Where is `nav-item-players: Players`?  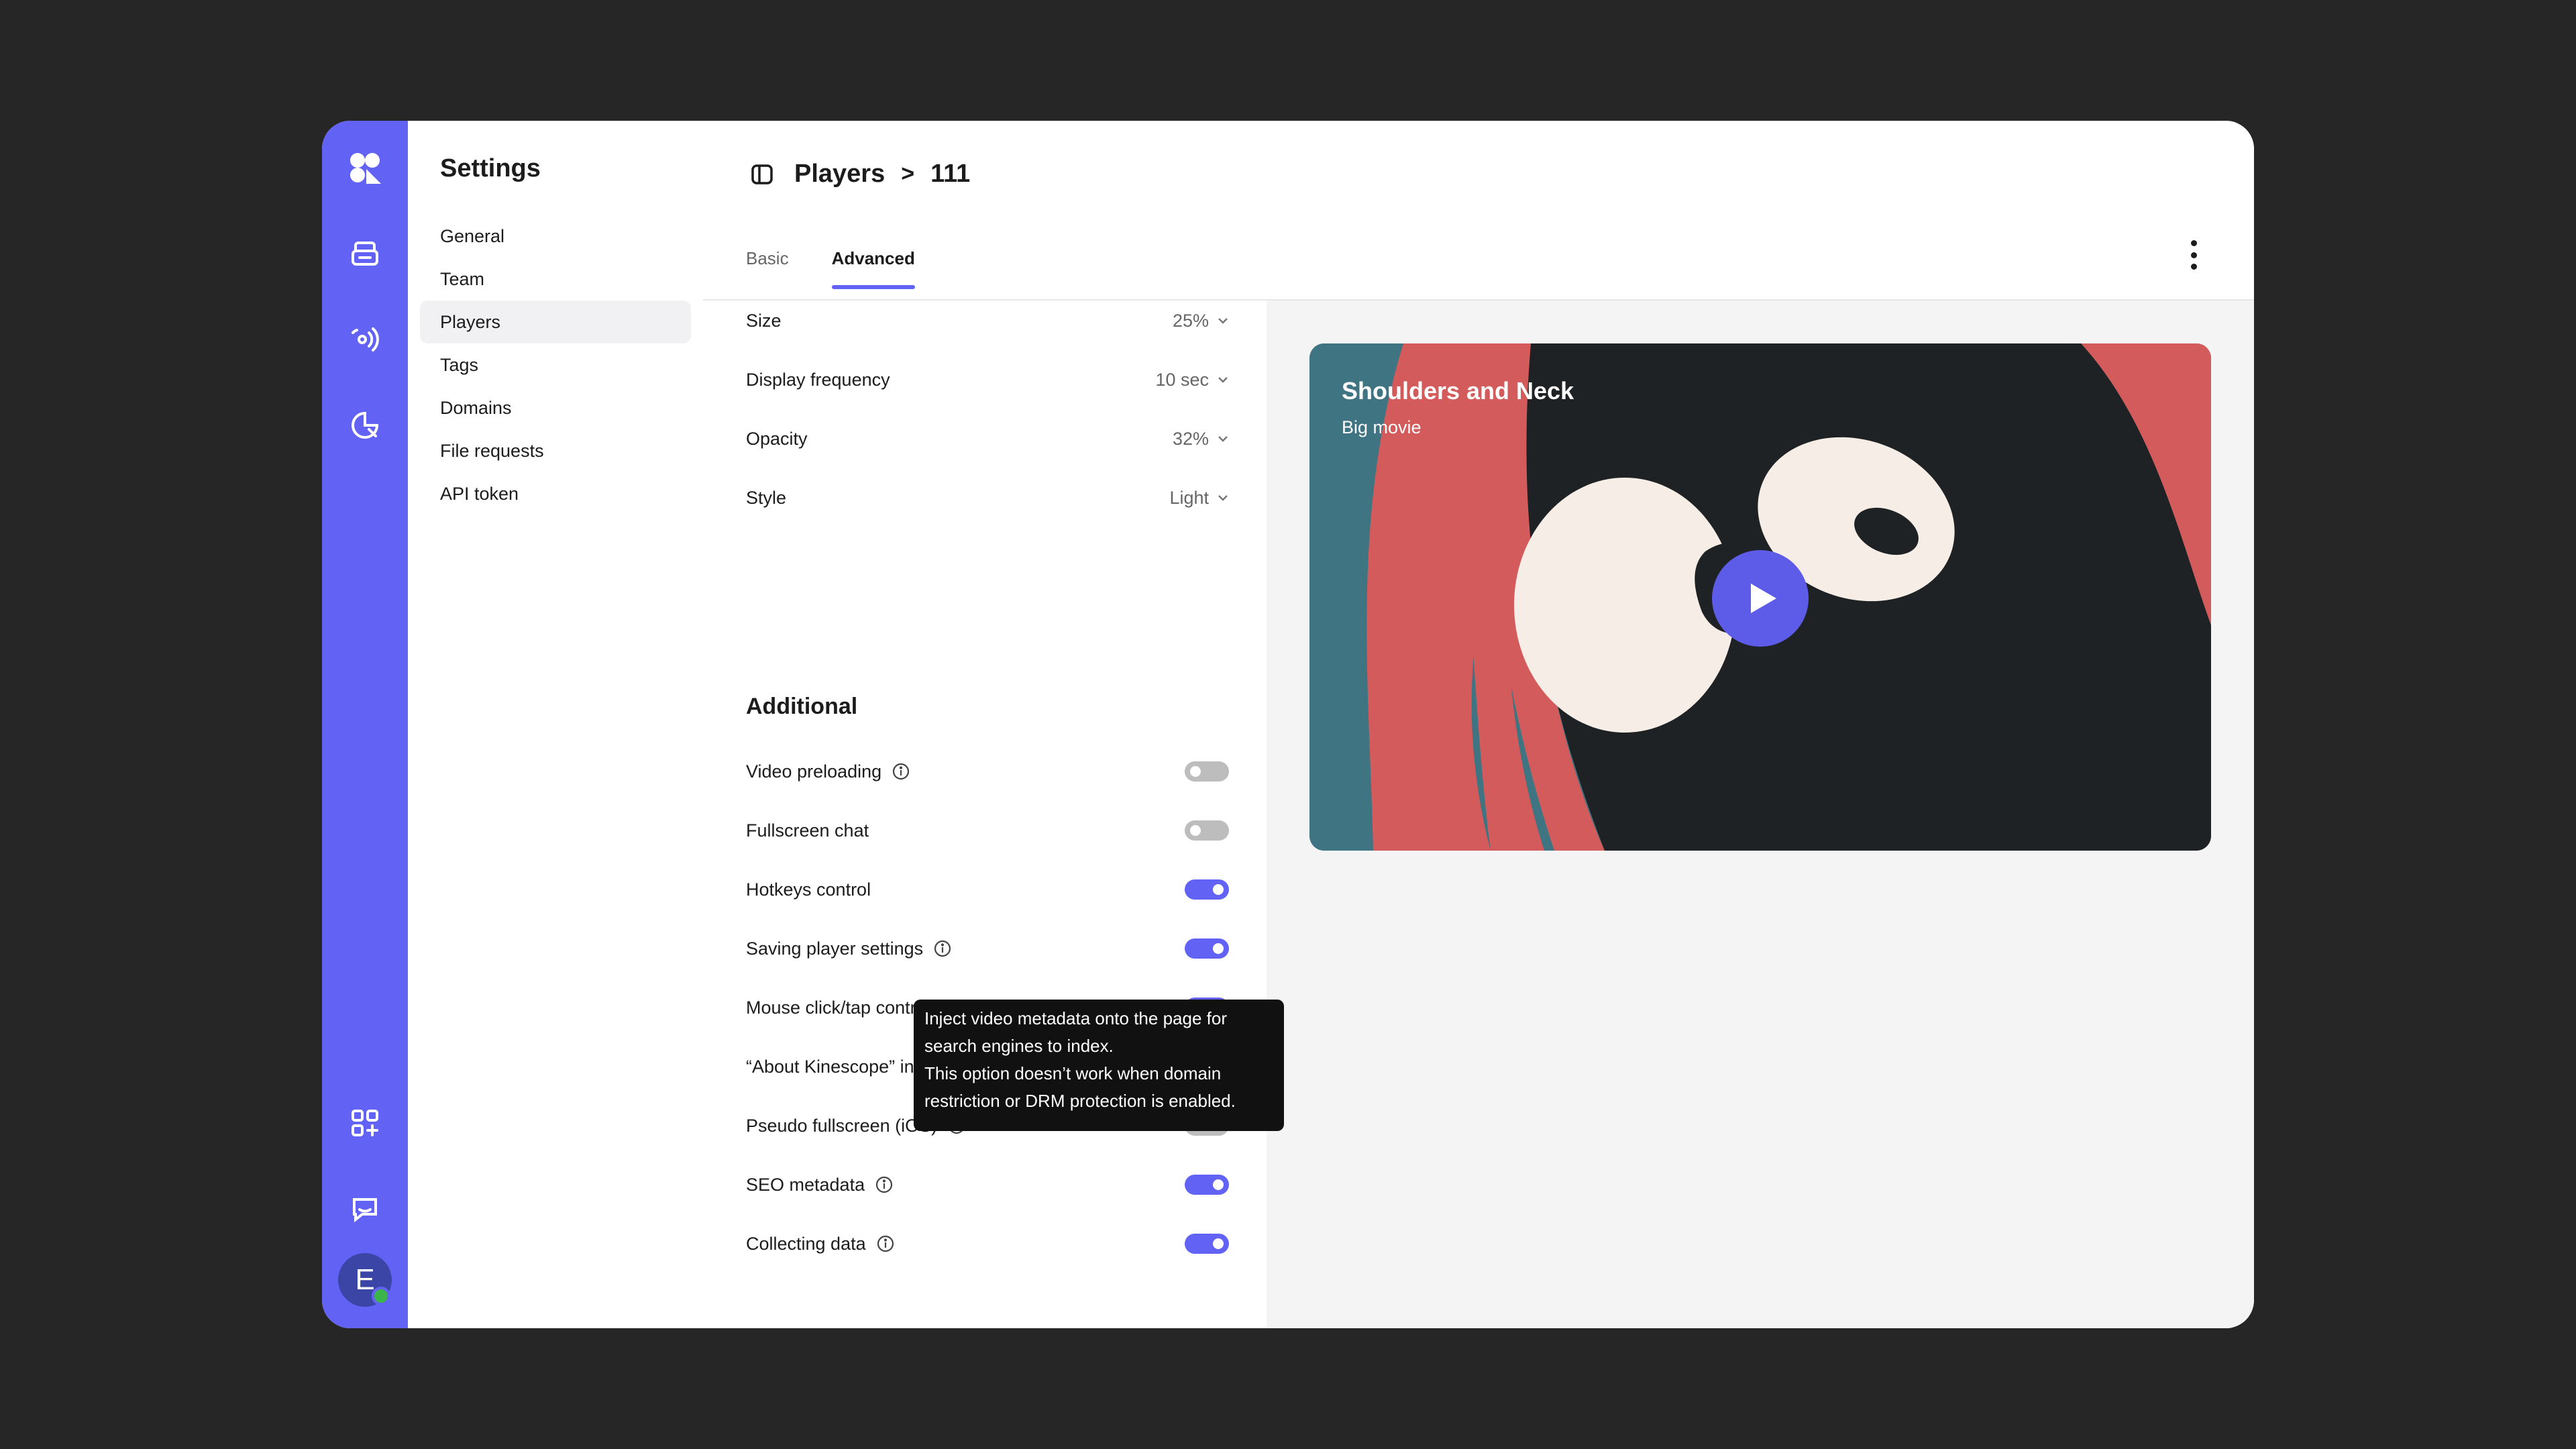
nav-item-players: Players is located at coordinates (555, 322).